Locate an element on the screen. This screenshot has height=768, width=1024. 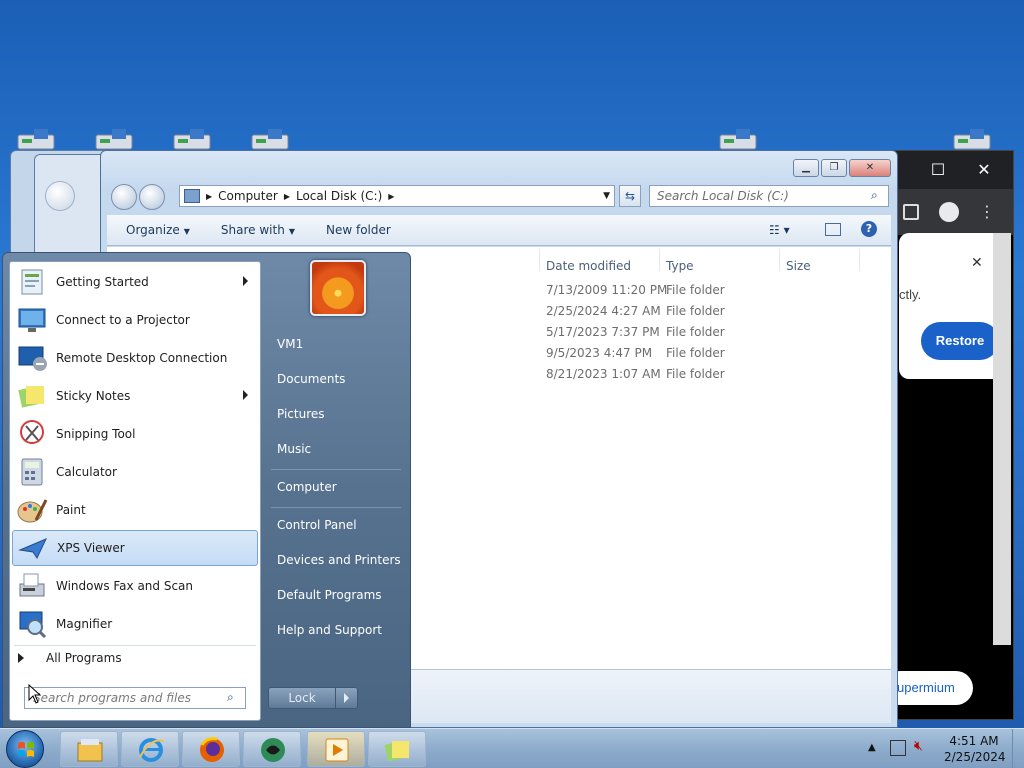
program-snipping-tool: Snipping Tool is located at coordinates (135, 434).